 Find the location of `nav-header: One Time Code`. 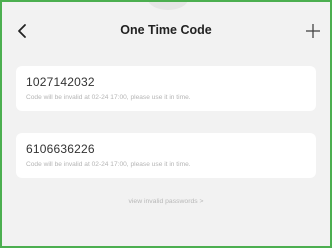

nav-header: One Time Code is located at coordinates (166, 31).